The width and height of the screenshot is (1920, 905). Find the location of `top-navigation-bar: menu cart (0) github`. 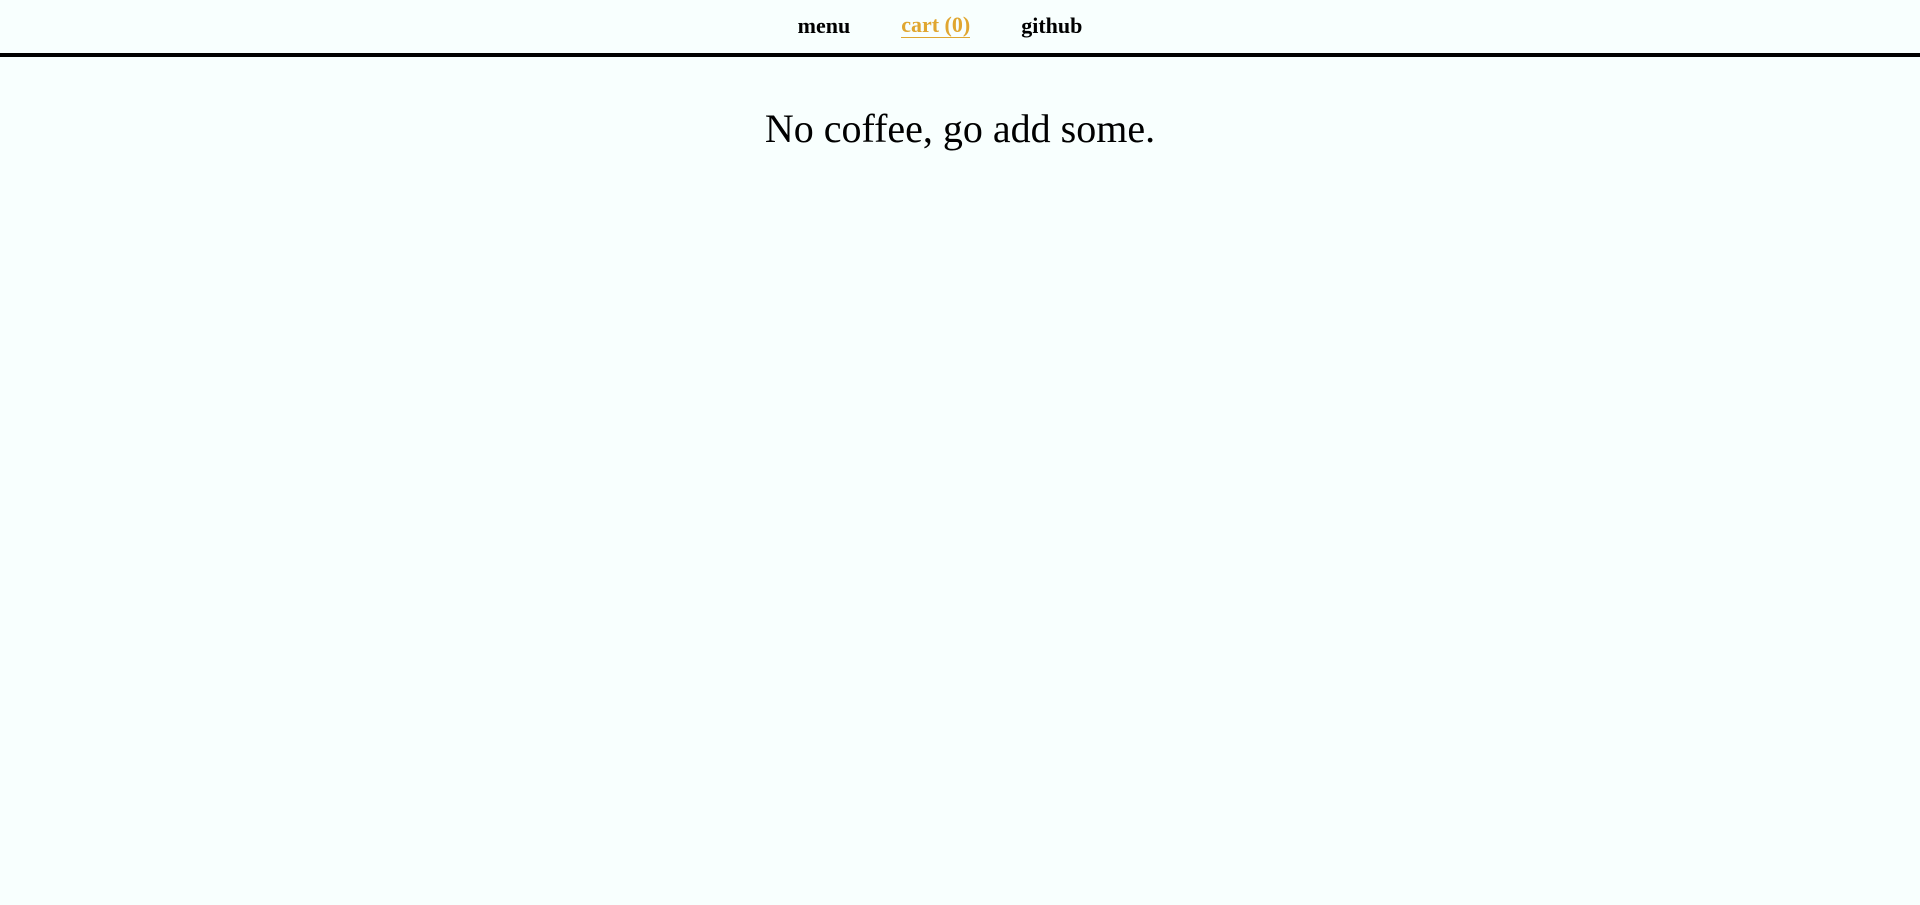

top-navigation-bar: menu cart (0) github is located at coordinates (960, 28).